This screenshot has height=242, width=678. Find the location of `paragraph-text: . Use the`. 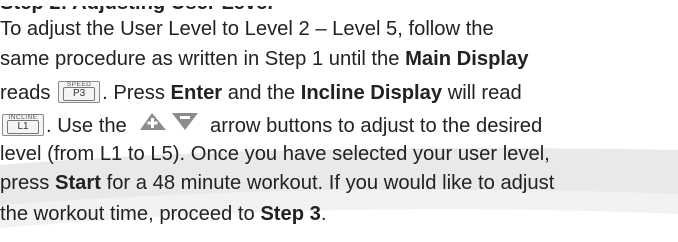

paragraph-text: . Use the is located at coordinates (89, 125).